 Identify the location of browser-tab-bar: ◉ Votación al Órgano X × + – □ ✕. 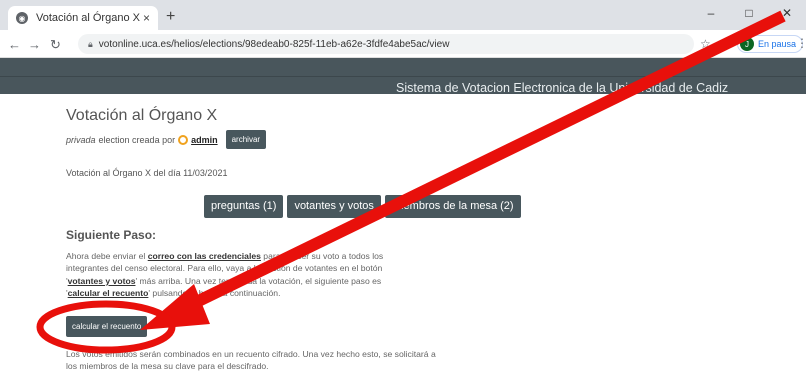
(403, 15).